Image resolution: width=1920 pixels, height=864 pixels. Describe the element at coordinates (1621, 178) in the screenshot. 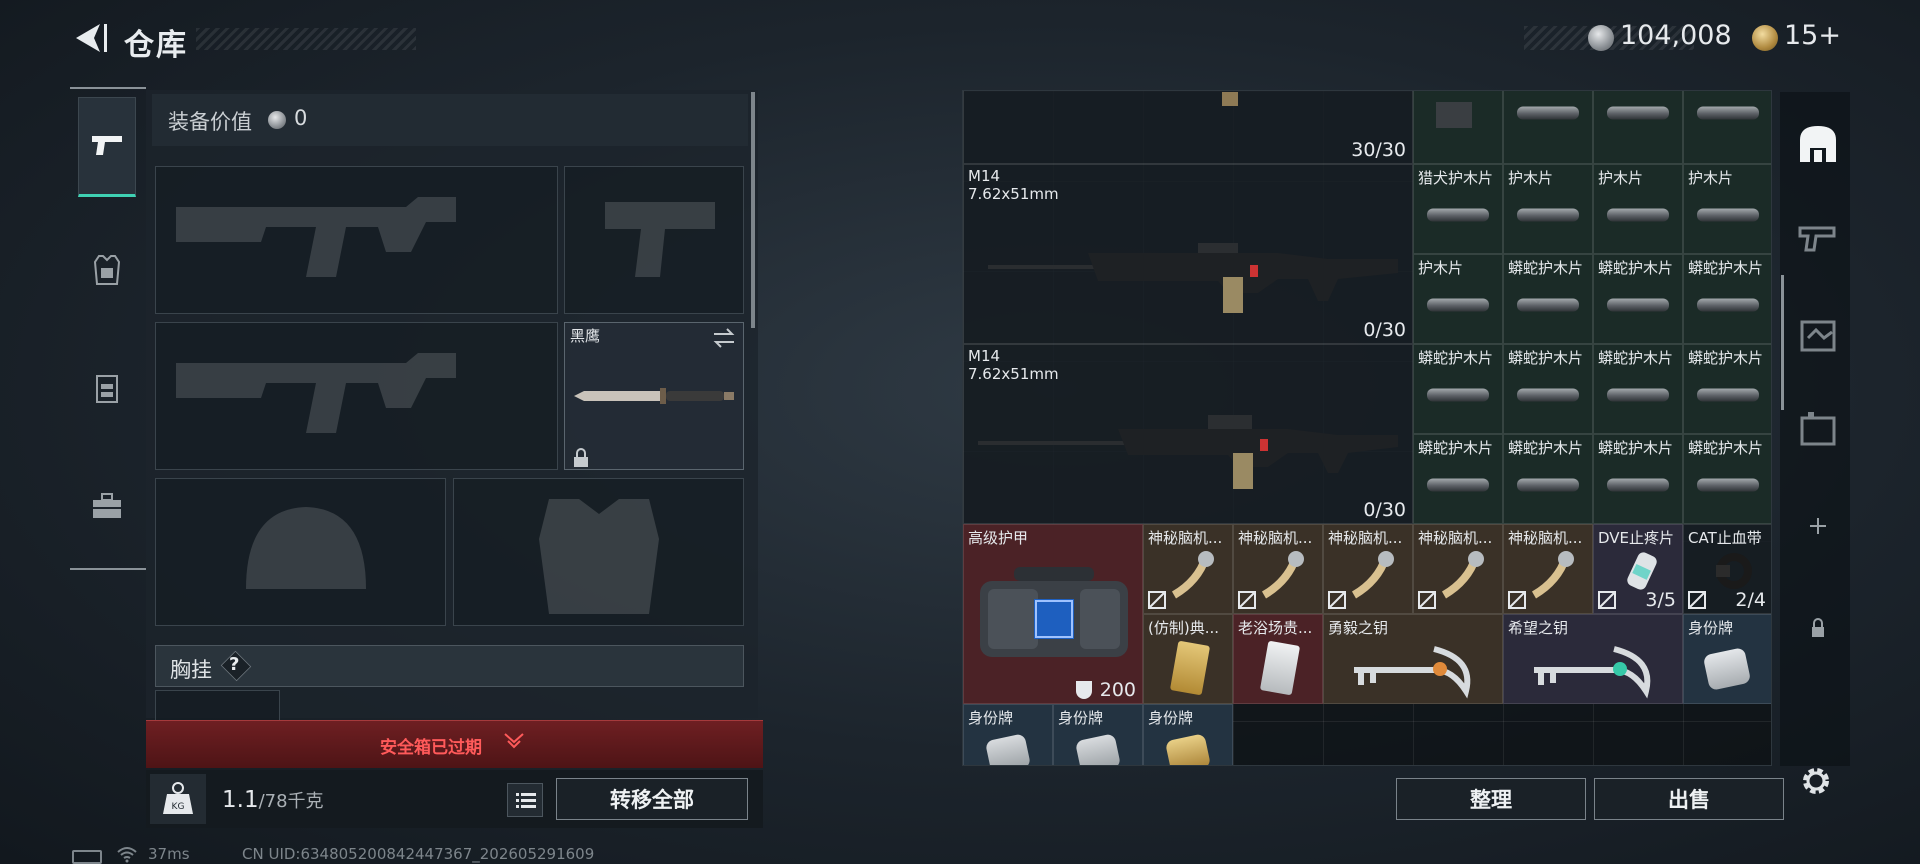

I see `item-name: 护木片` at that location.